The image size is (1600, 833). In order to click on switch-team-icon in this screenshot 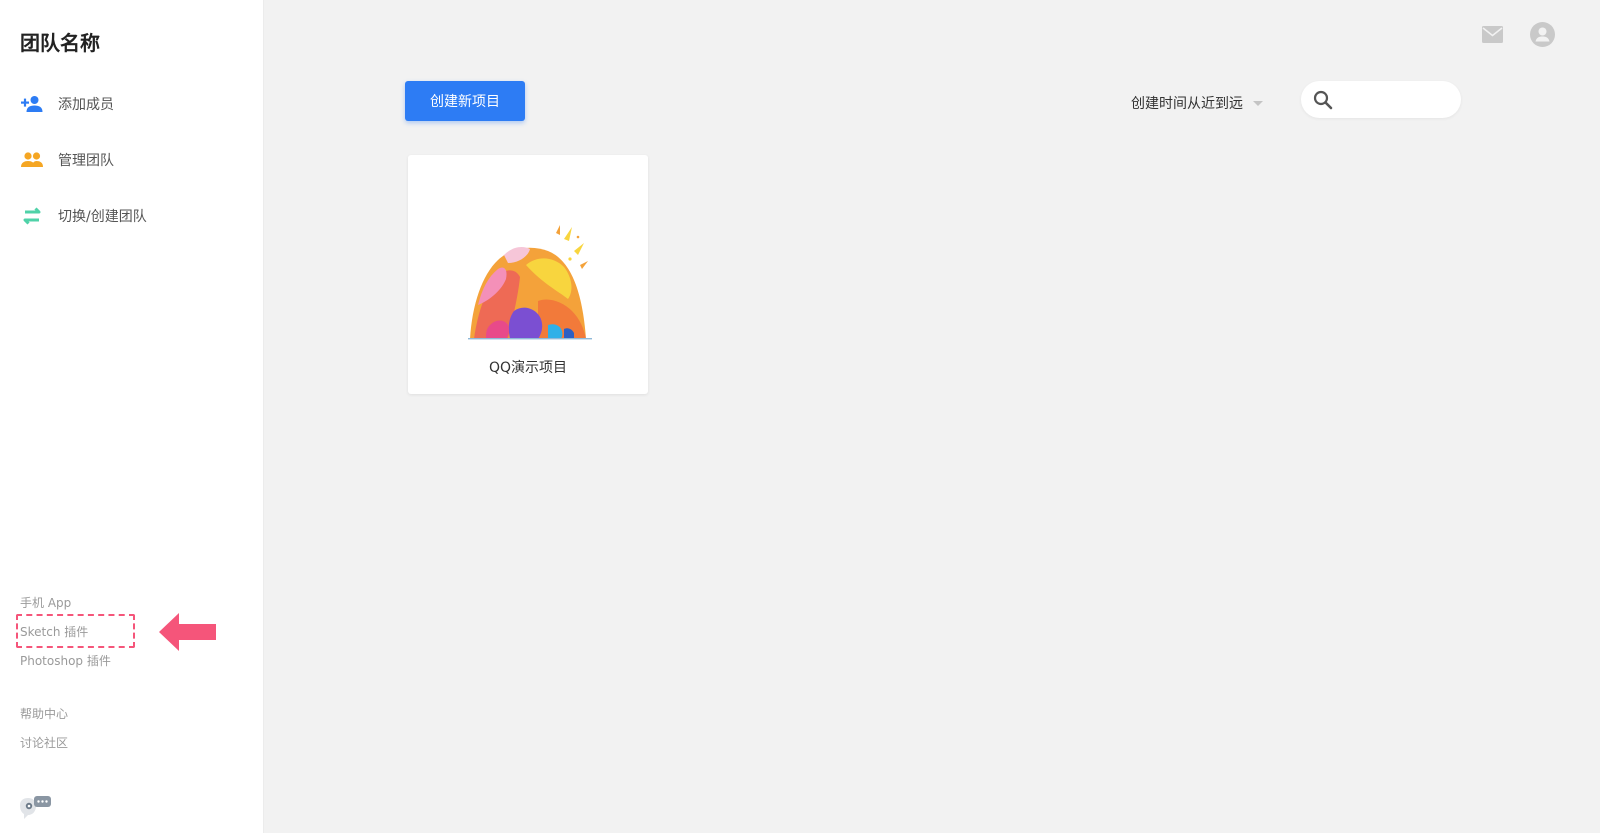, I will do `click(32, 216)`.